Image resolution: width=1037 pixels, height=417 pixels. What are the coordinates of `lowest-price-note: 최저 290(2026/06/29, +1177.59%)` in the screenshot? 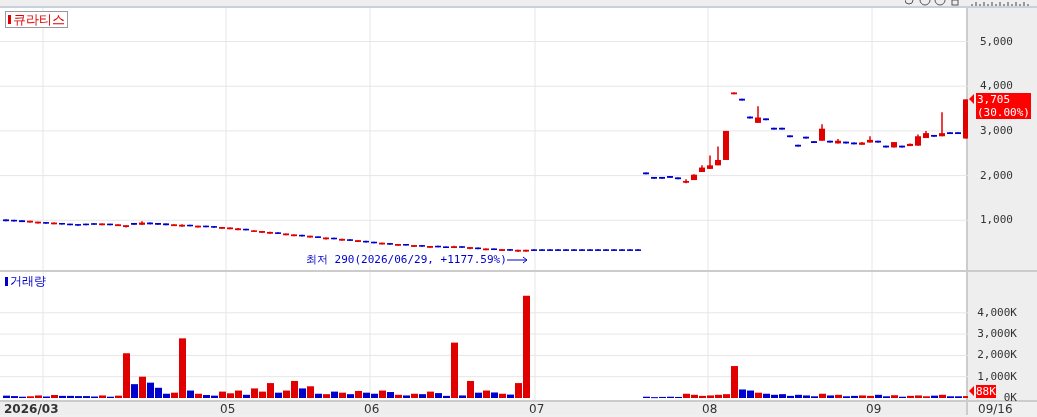 It's located at (406, 259).